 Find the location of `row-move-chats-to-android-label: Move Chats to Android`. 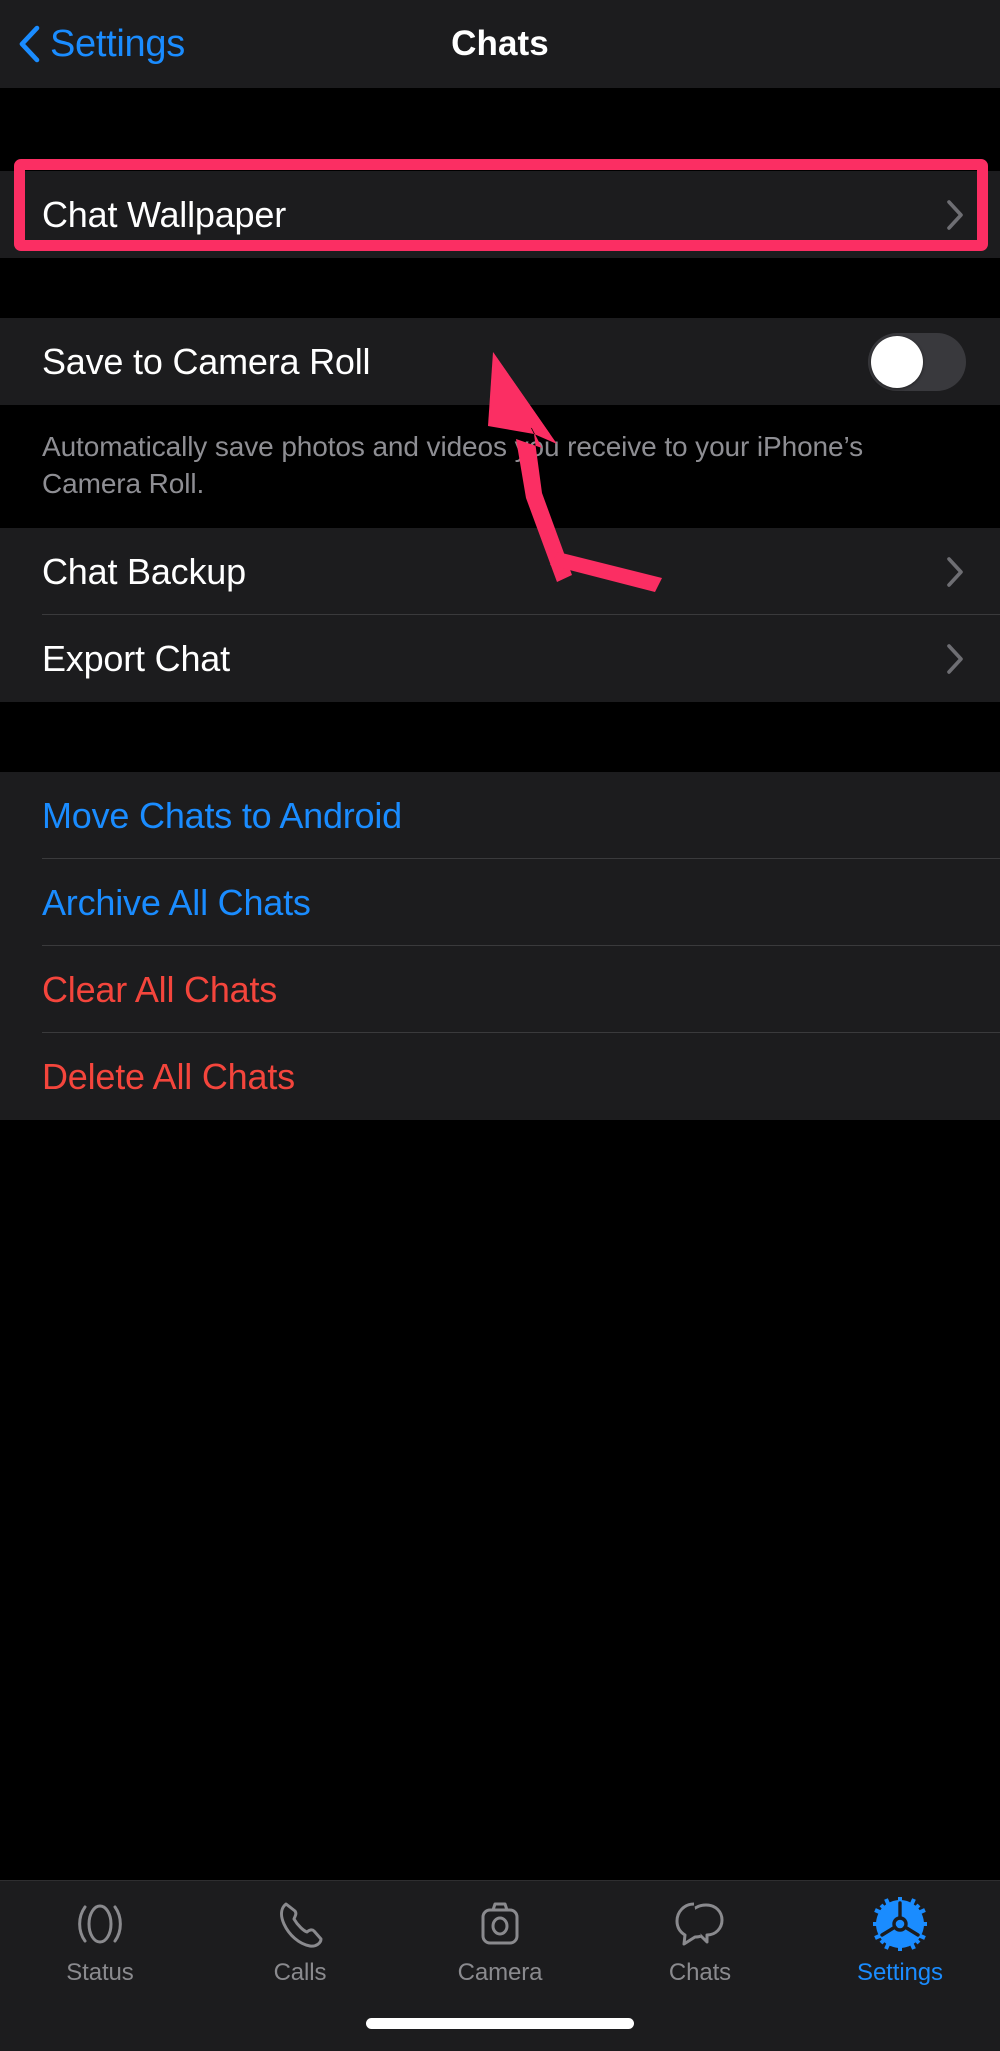

row-move-chats-to-android-label: Move Chats to Android is located at coordinates (222, 815).